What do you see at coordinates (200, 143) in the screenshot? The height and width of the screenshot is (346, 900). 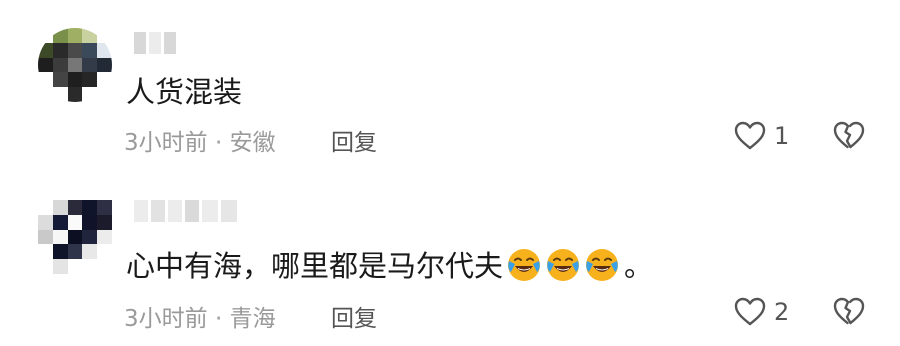 I see `comment-meta: 3小时前 · 安徽` at bounding box center [200, 143].